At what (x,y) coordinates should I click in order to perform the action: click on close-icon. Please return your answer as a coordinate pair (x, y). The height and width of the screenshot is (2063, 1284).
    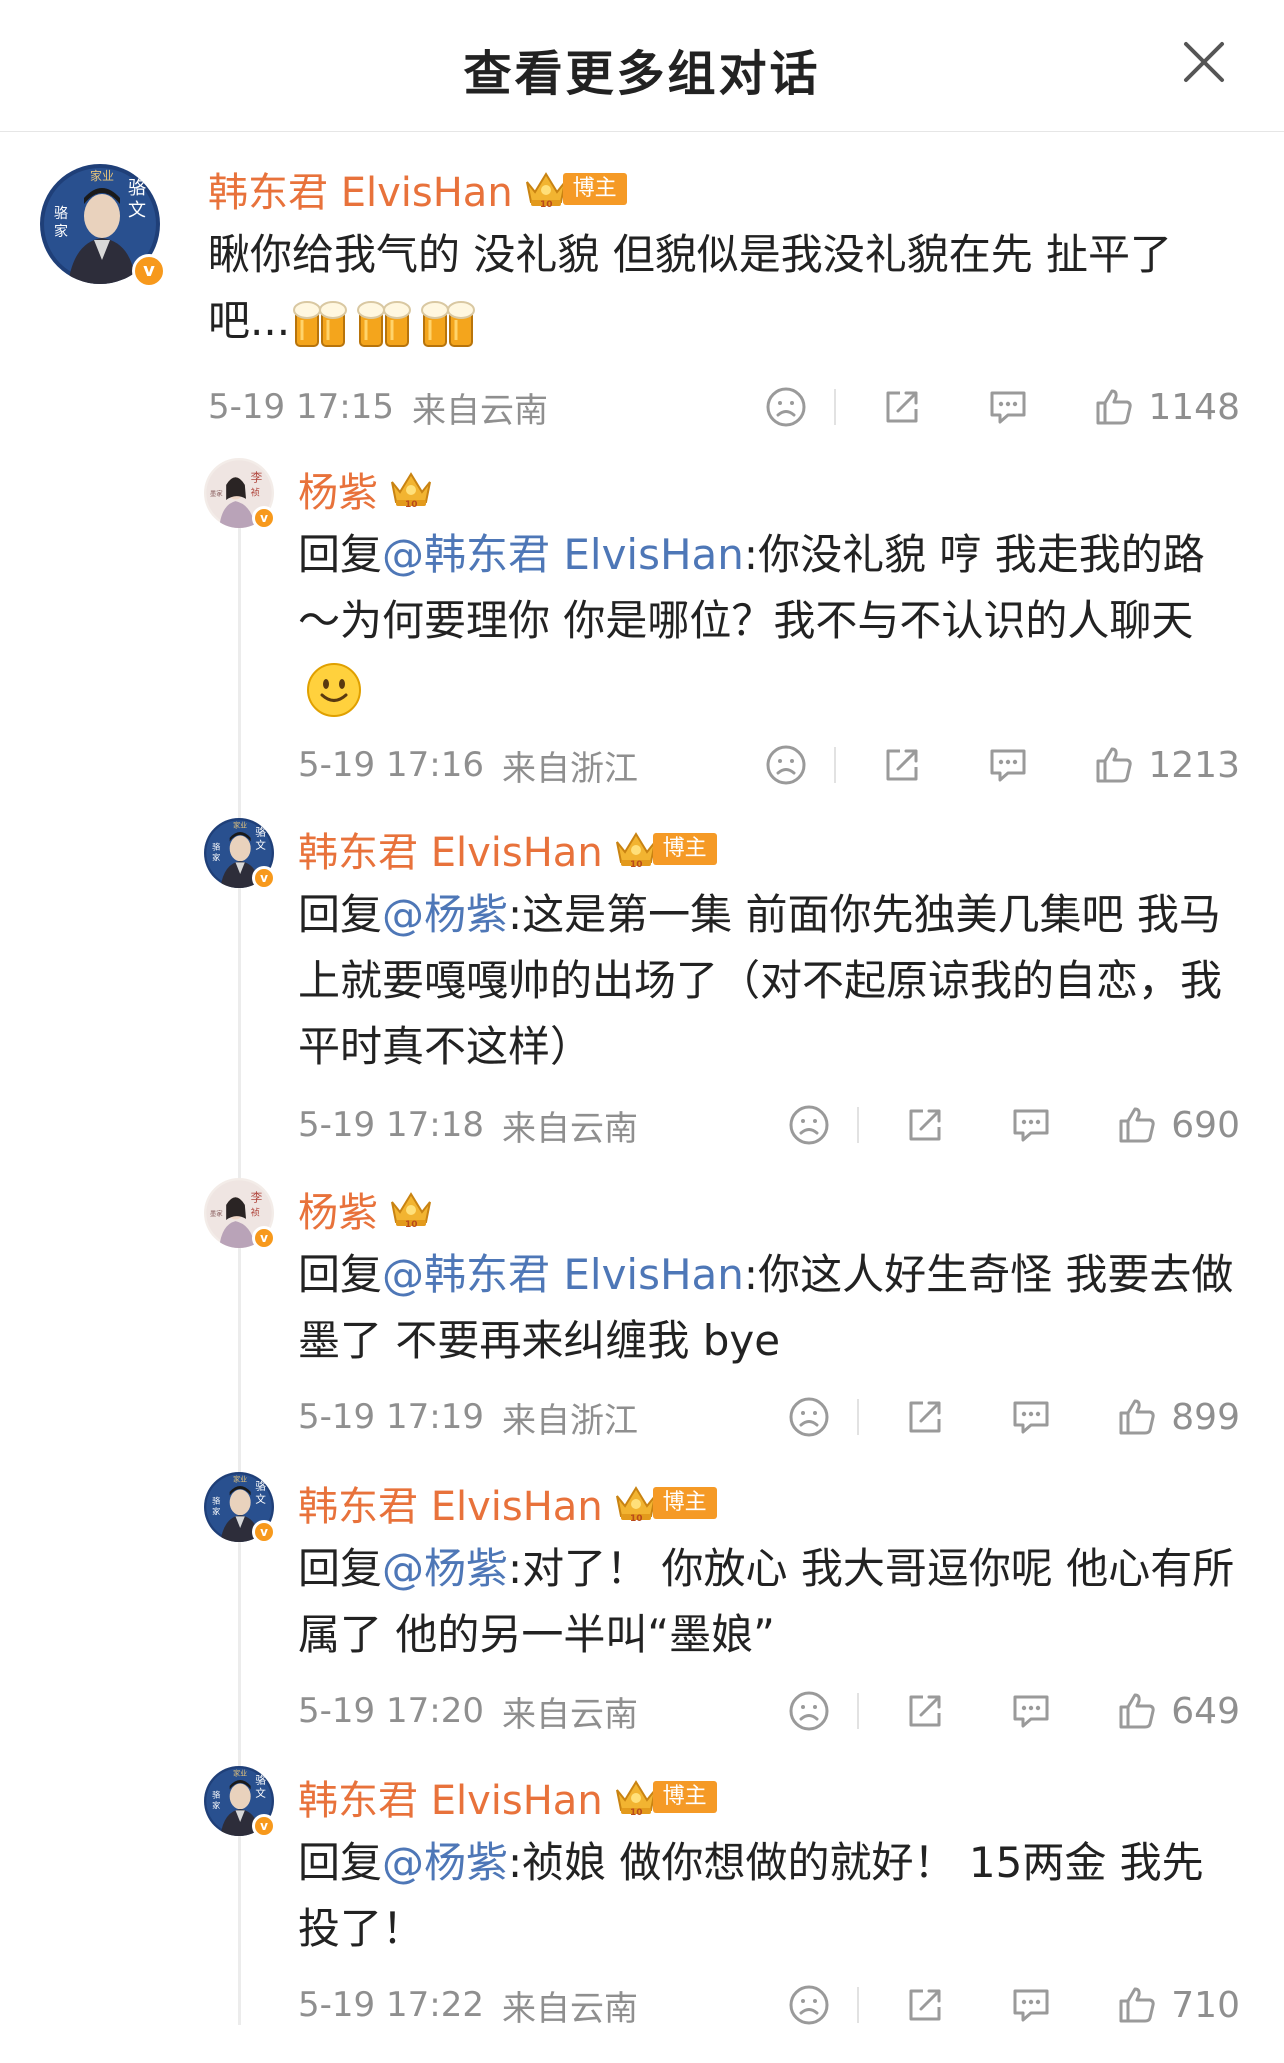
    Looking at the image, I should click on (1204, 62).